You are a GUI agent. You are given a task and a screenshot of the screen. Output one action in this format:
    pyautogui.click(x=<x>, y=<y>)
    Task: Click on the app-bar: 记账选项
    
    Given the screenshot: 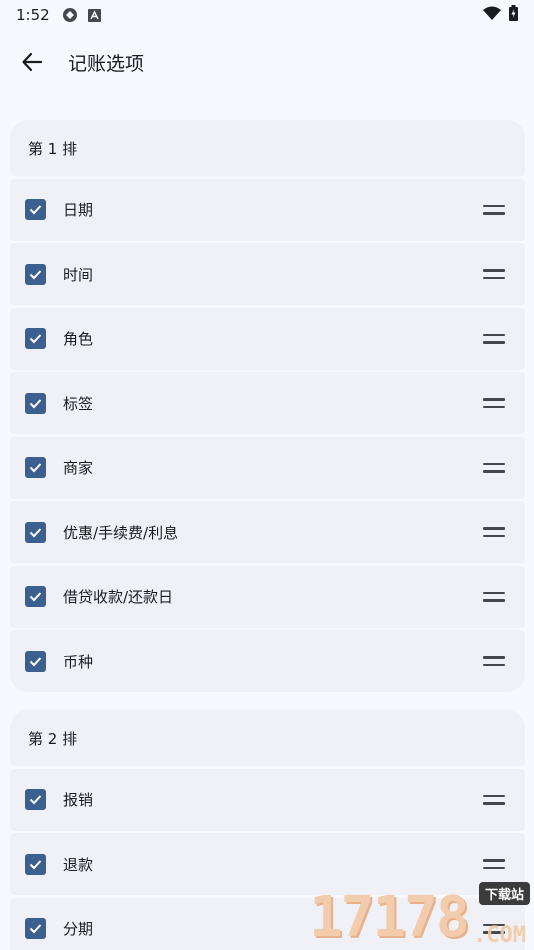 What is the action you would take?
    pyautogui.click(x=267, y=62)
    